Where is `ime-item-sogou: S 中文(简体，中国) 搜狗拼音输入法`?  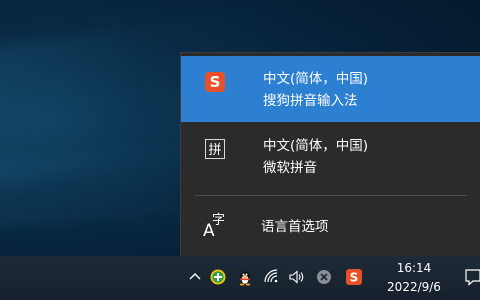 ime-item-sogou: S 中文(简体，中国) 搜狗拼音输入法 is located at coordinates (330, 89).